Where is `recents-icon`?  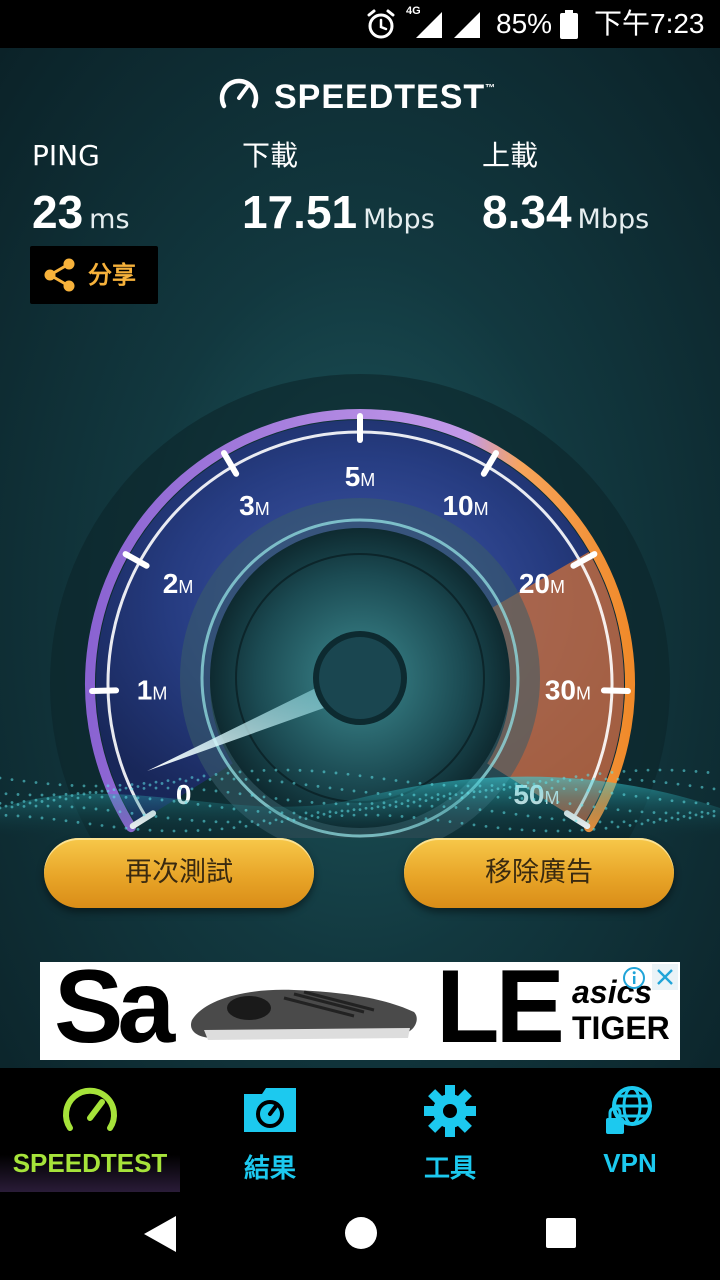
recents-icon is located at coordinates (561, 1235).